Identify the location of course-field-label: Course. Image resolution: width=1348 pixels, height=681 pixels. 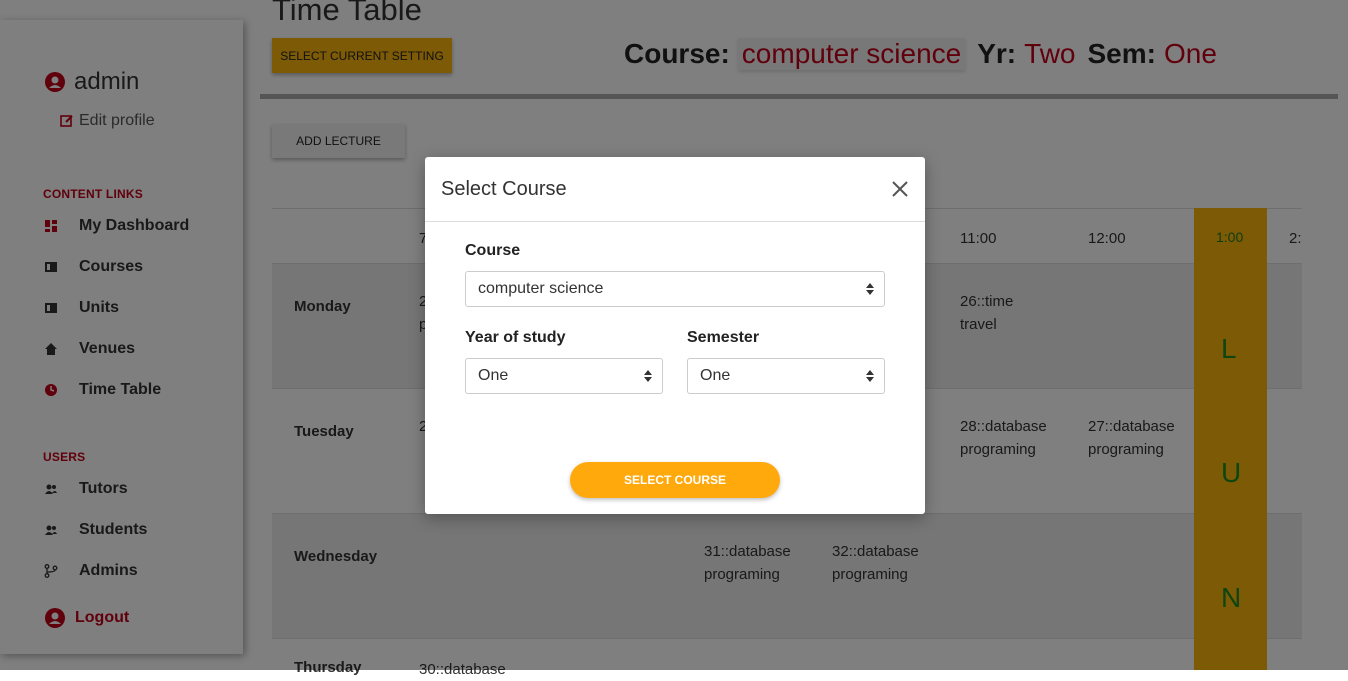
(493, 250).